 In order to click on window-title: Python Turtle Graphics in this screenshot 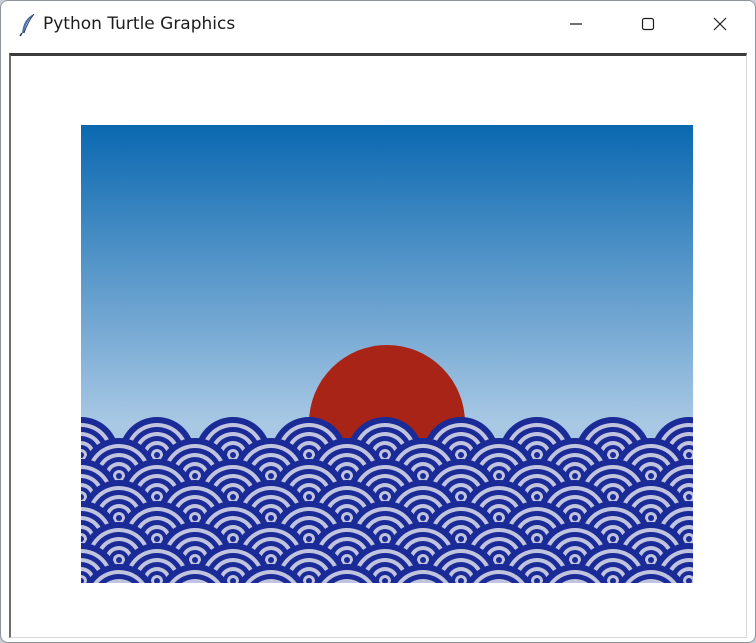, I will do `click(139, 24)`.